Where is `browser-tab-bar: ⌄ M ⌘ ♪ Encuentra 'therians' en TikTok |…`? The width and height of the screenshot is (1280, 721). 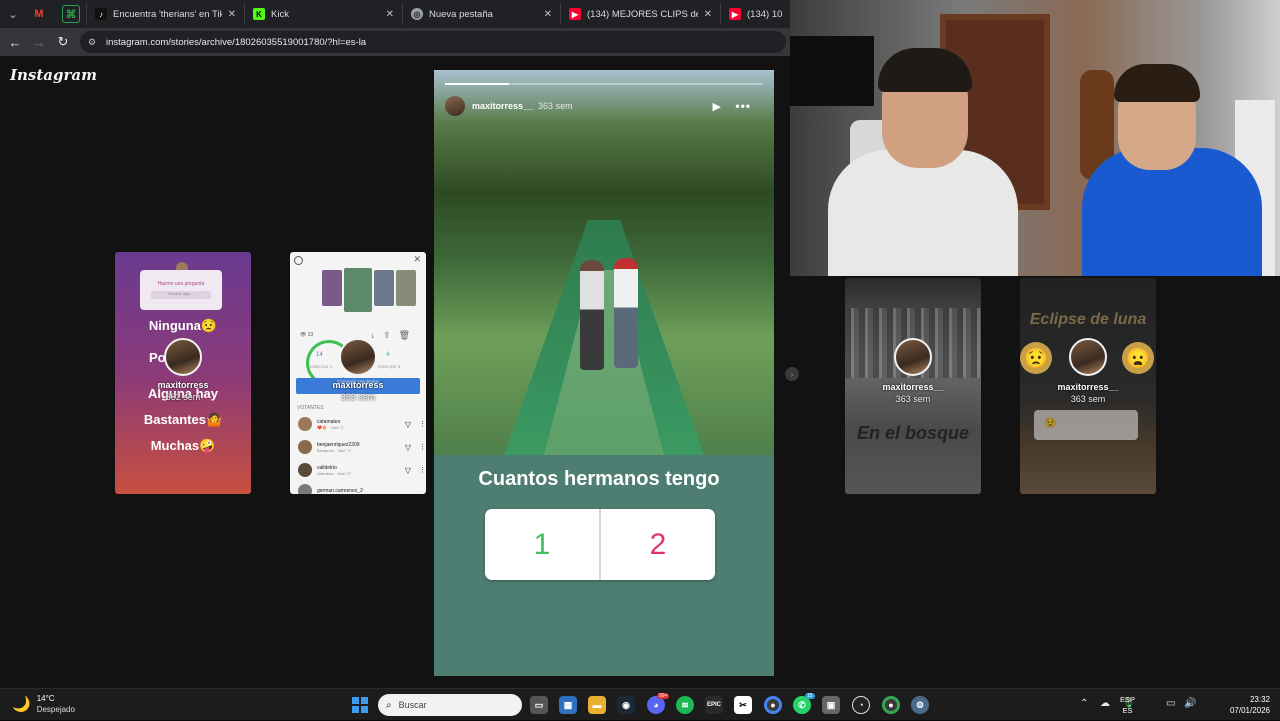 browser-tab-bar: ⌄ M ⌘ ♪ Encuentra 'therians' en TikTok |… is located at coordinates (395, 14).